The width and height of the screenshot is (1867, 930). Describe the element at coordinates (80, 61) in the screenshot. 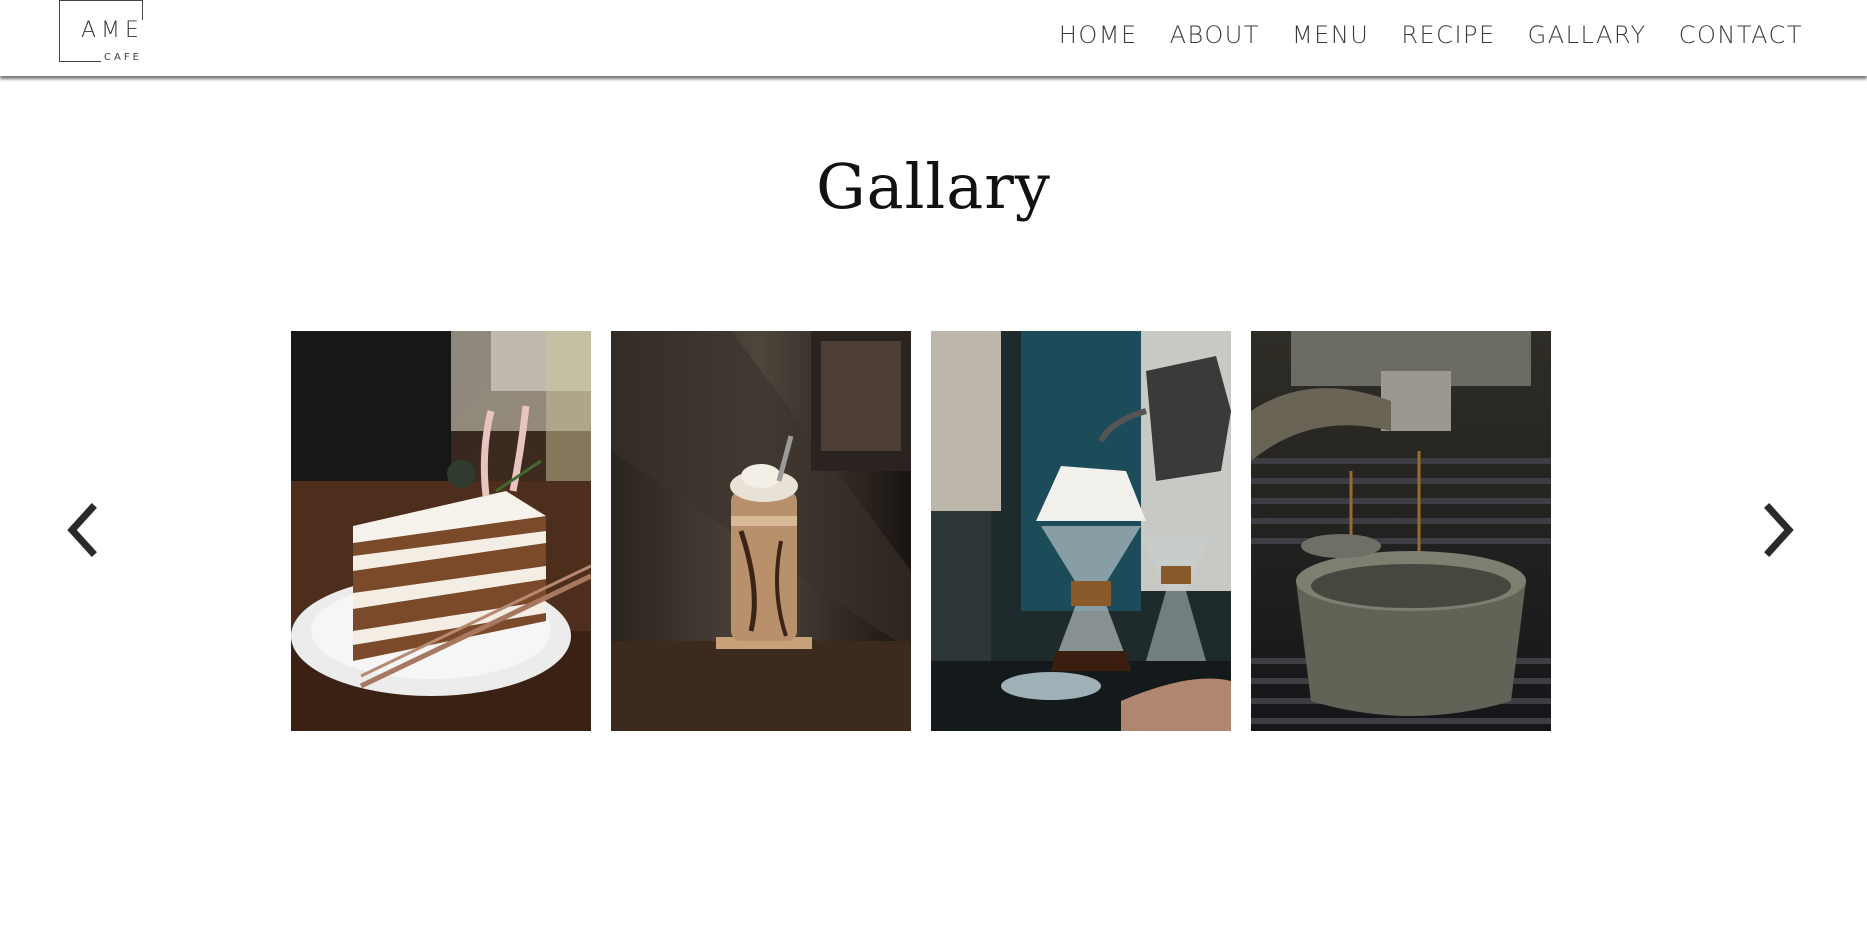

I see `logo-frame-bottom` at that location.